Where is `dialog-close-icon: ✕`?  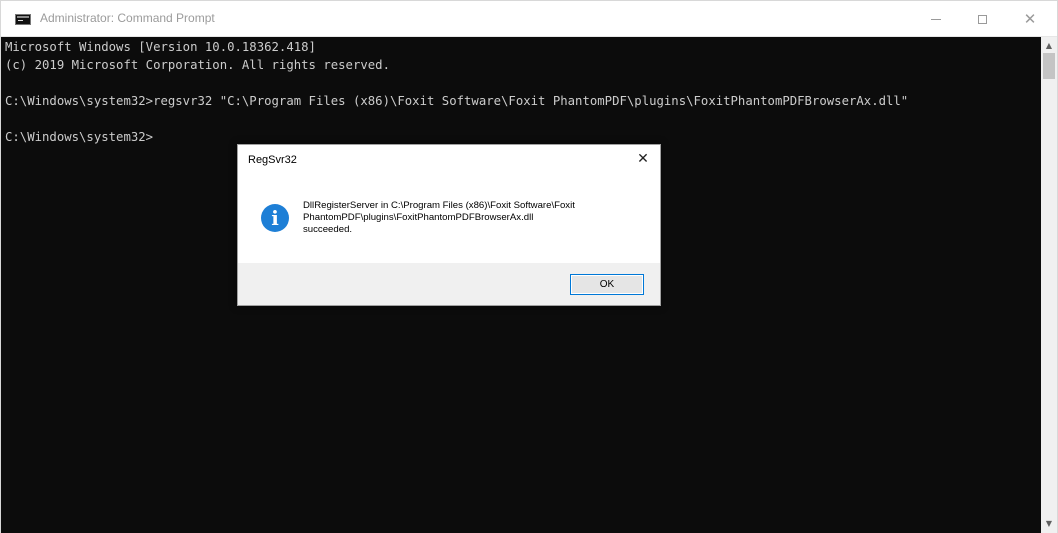
dialog-close-icon: ✕ is located at coordinates (643, 159).